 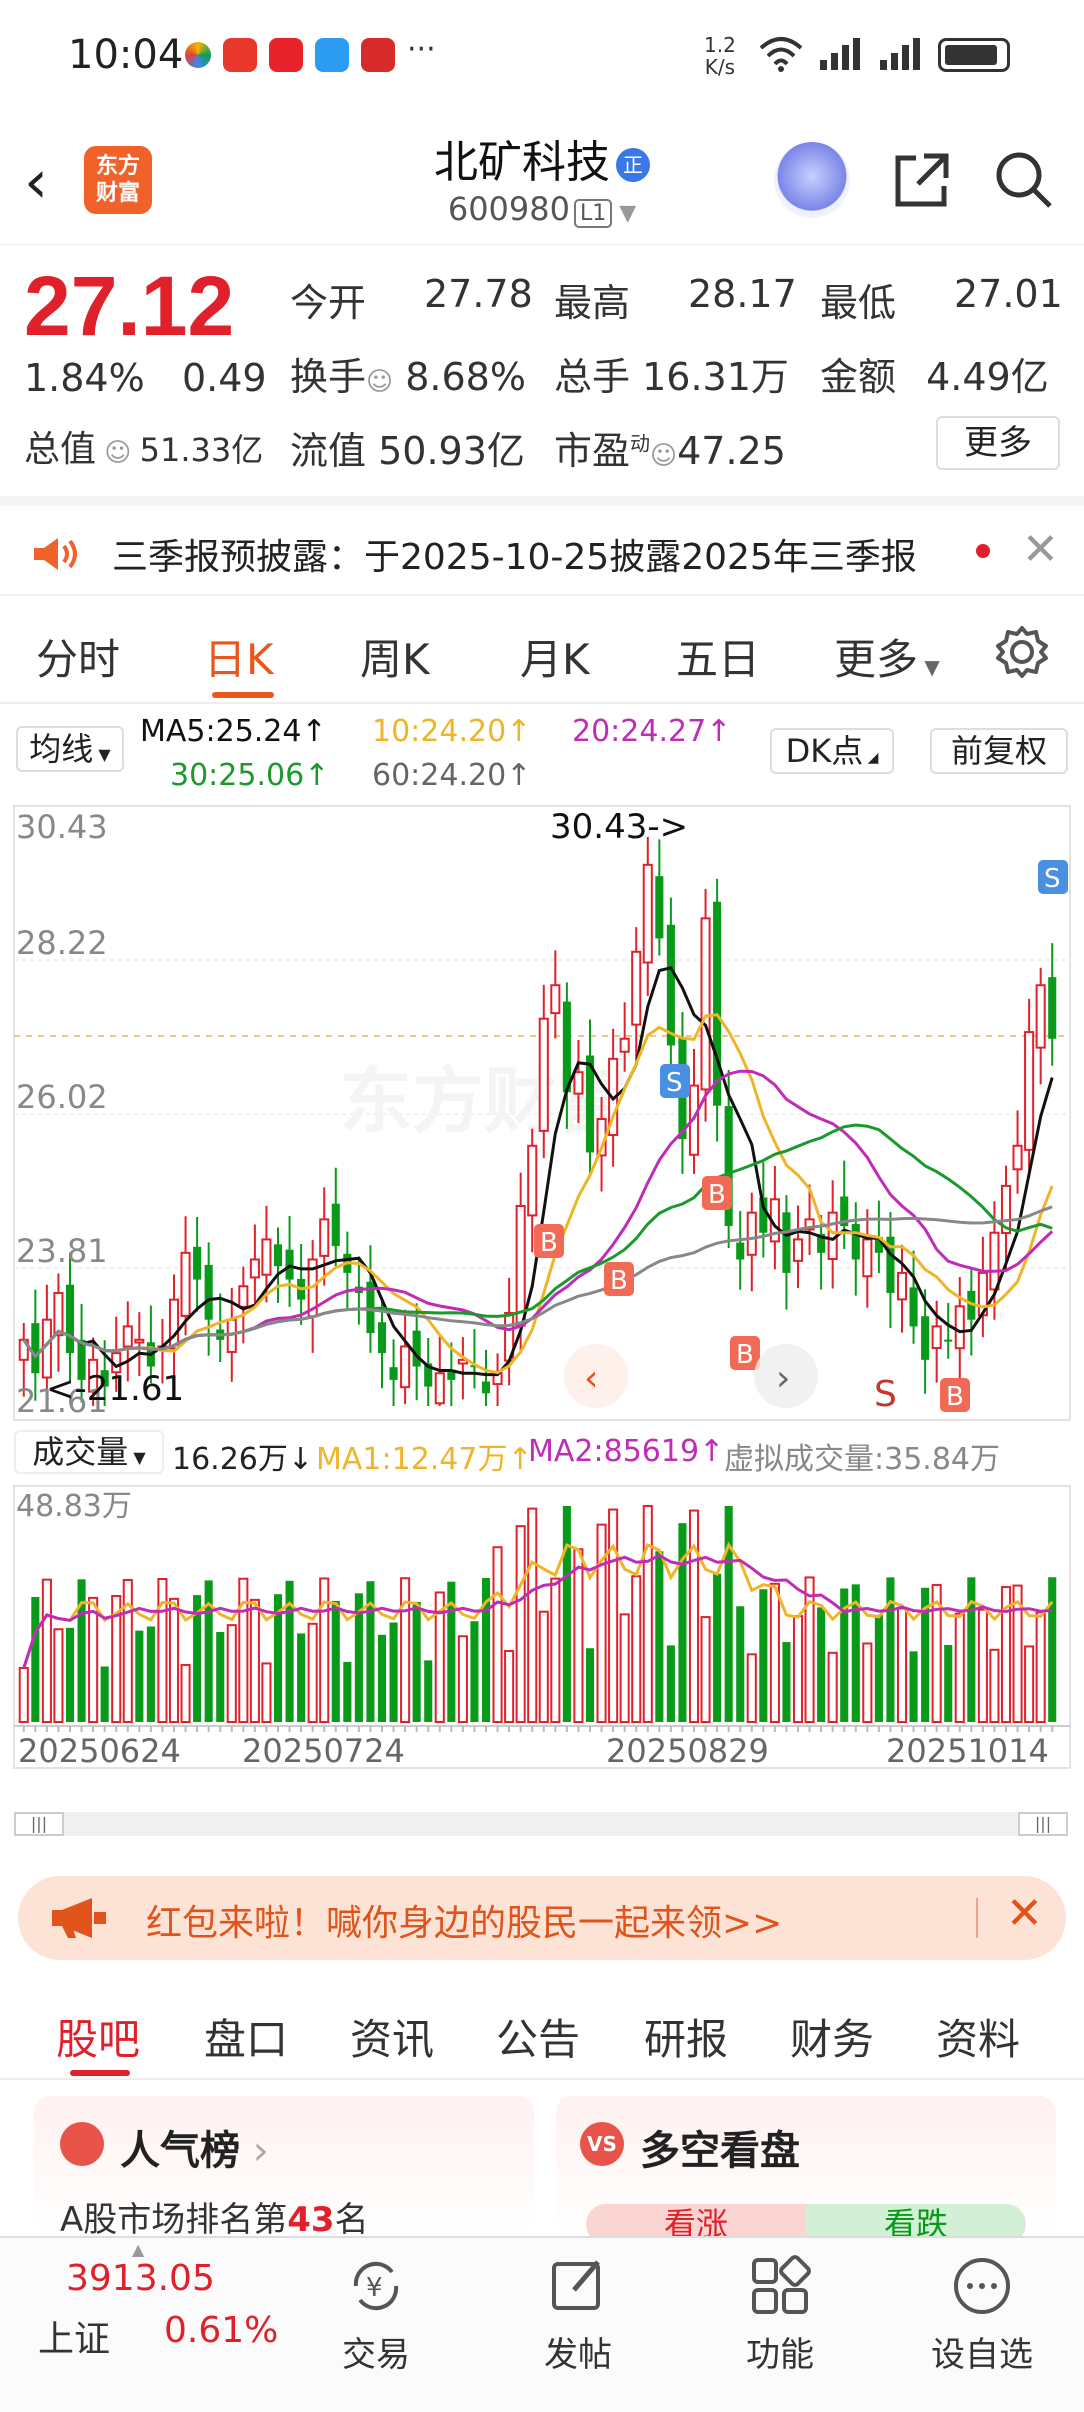 I want to click on tab-orderbook: 盘口, so click(x=246, y=2036).